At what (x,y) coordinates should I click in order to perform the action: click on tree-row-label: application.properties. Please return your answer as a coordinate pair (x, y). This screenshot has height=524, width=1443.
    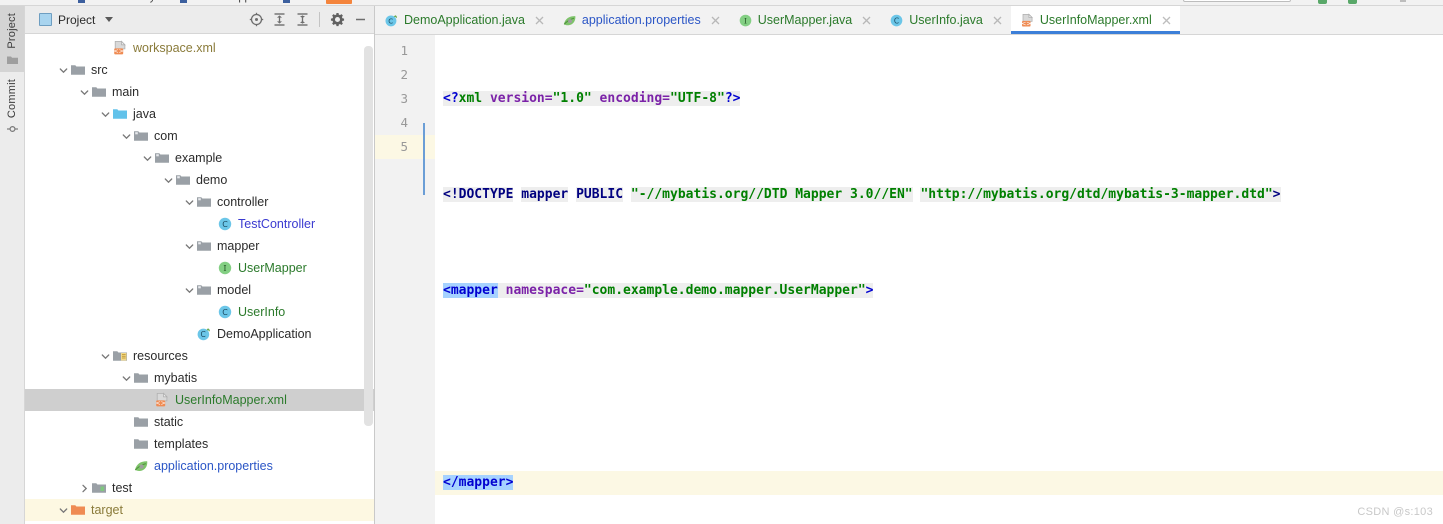
    Looking at the image, I should click on (213, 466).